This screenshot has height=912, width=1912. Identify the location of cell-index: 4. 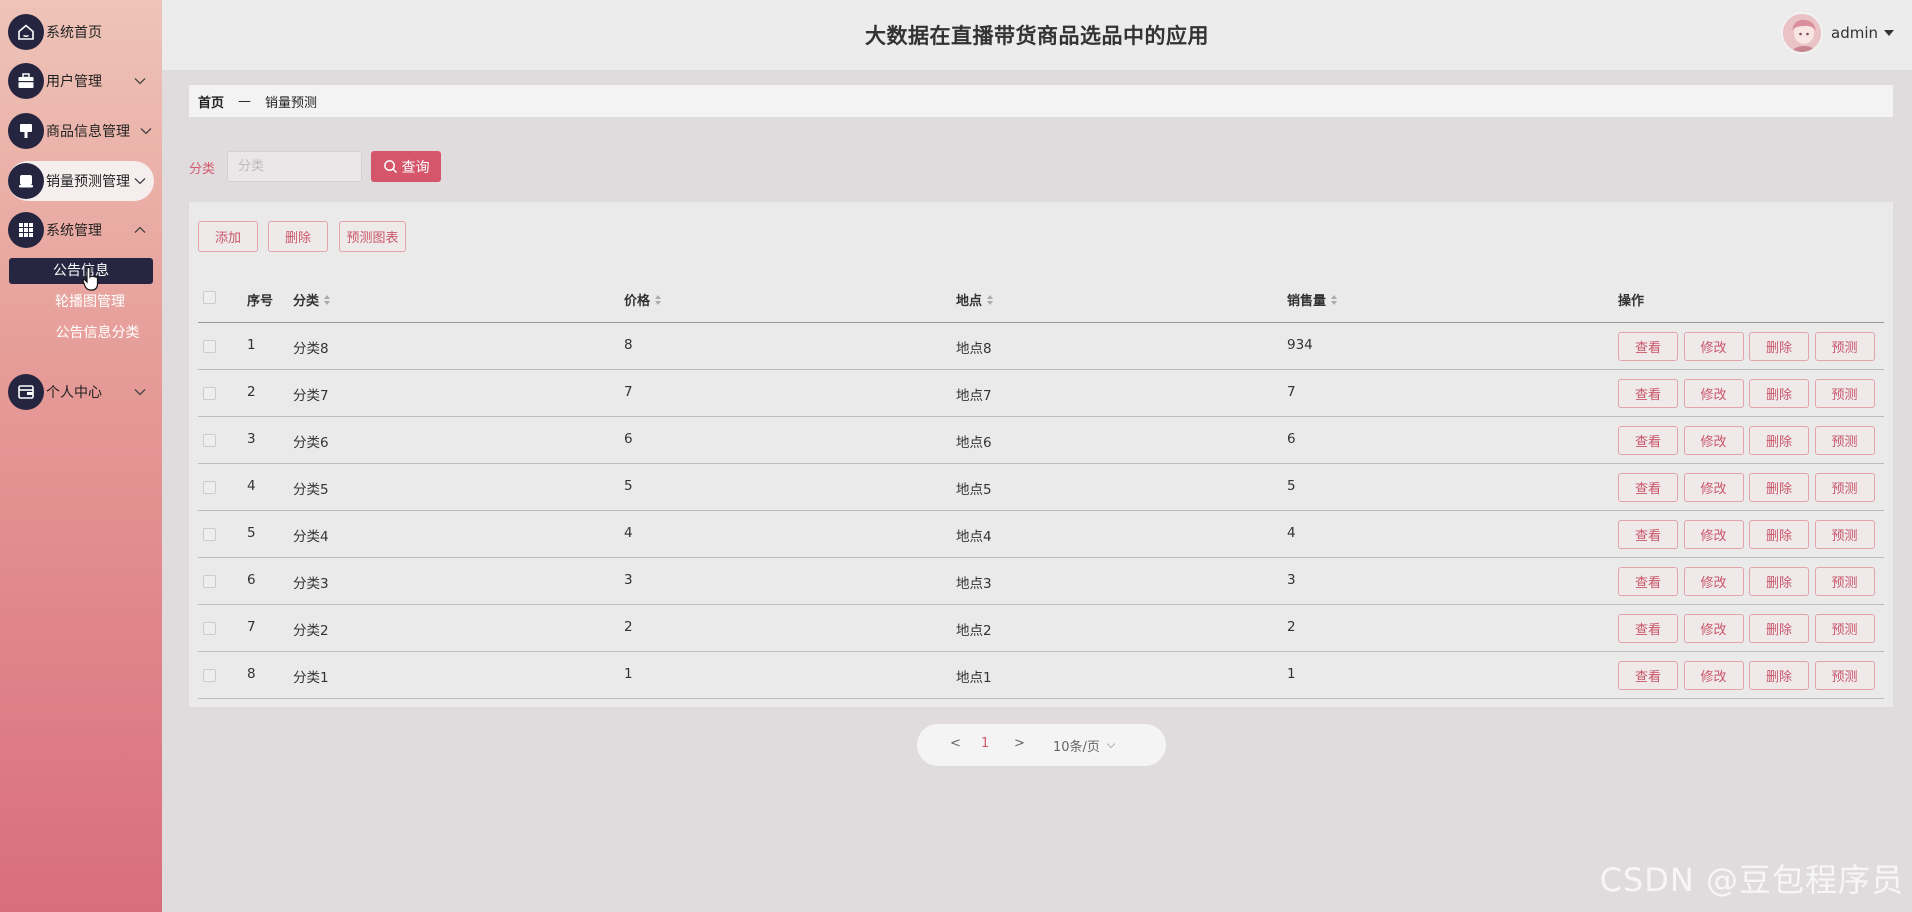
(251, 486).